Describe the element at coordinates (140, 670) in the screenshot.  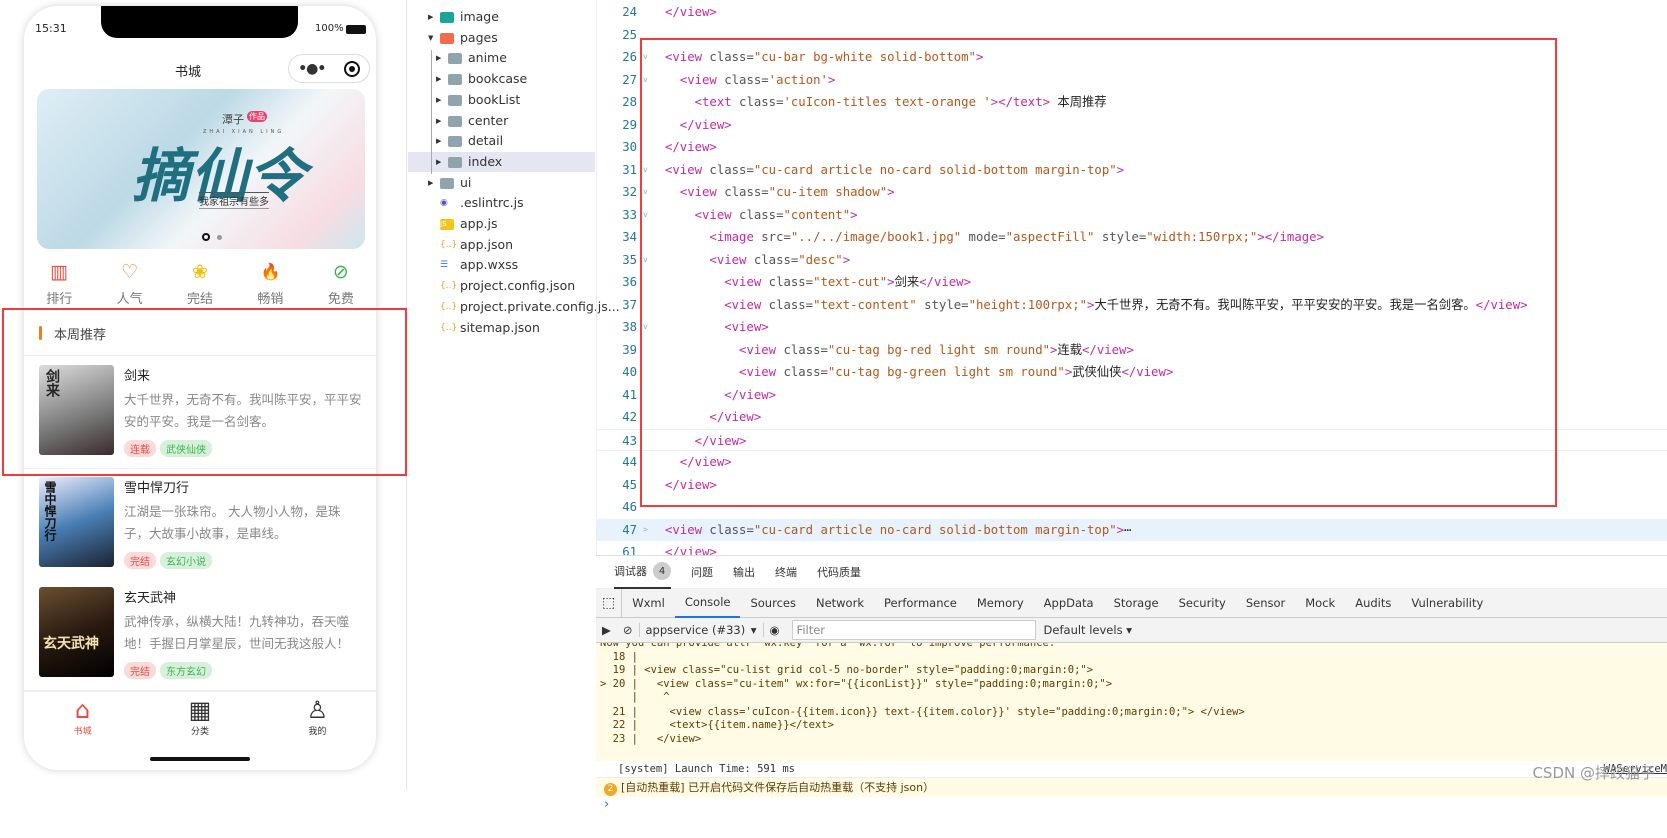
I see `book-tag: 完结` at that location.